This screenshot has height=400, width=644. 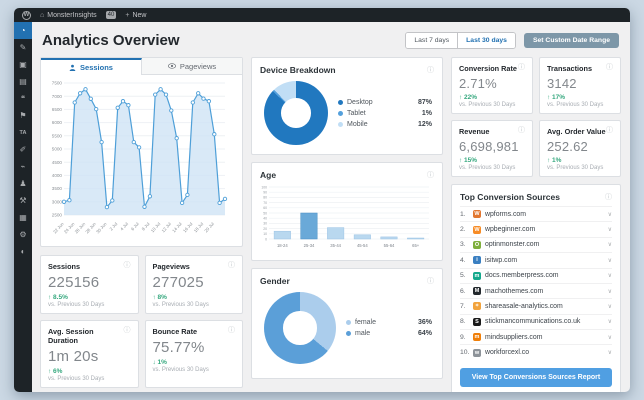 I want to click on legend-row-tablet: Tablet 1%, so click(x=385, y=113).